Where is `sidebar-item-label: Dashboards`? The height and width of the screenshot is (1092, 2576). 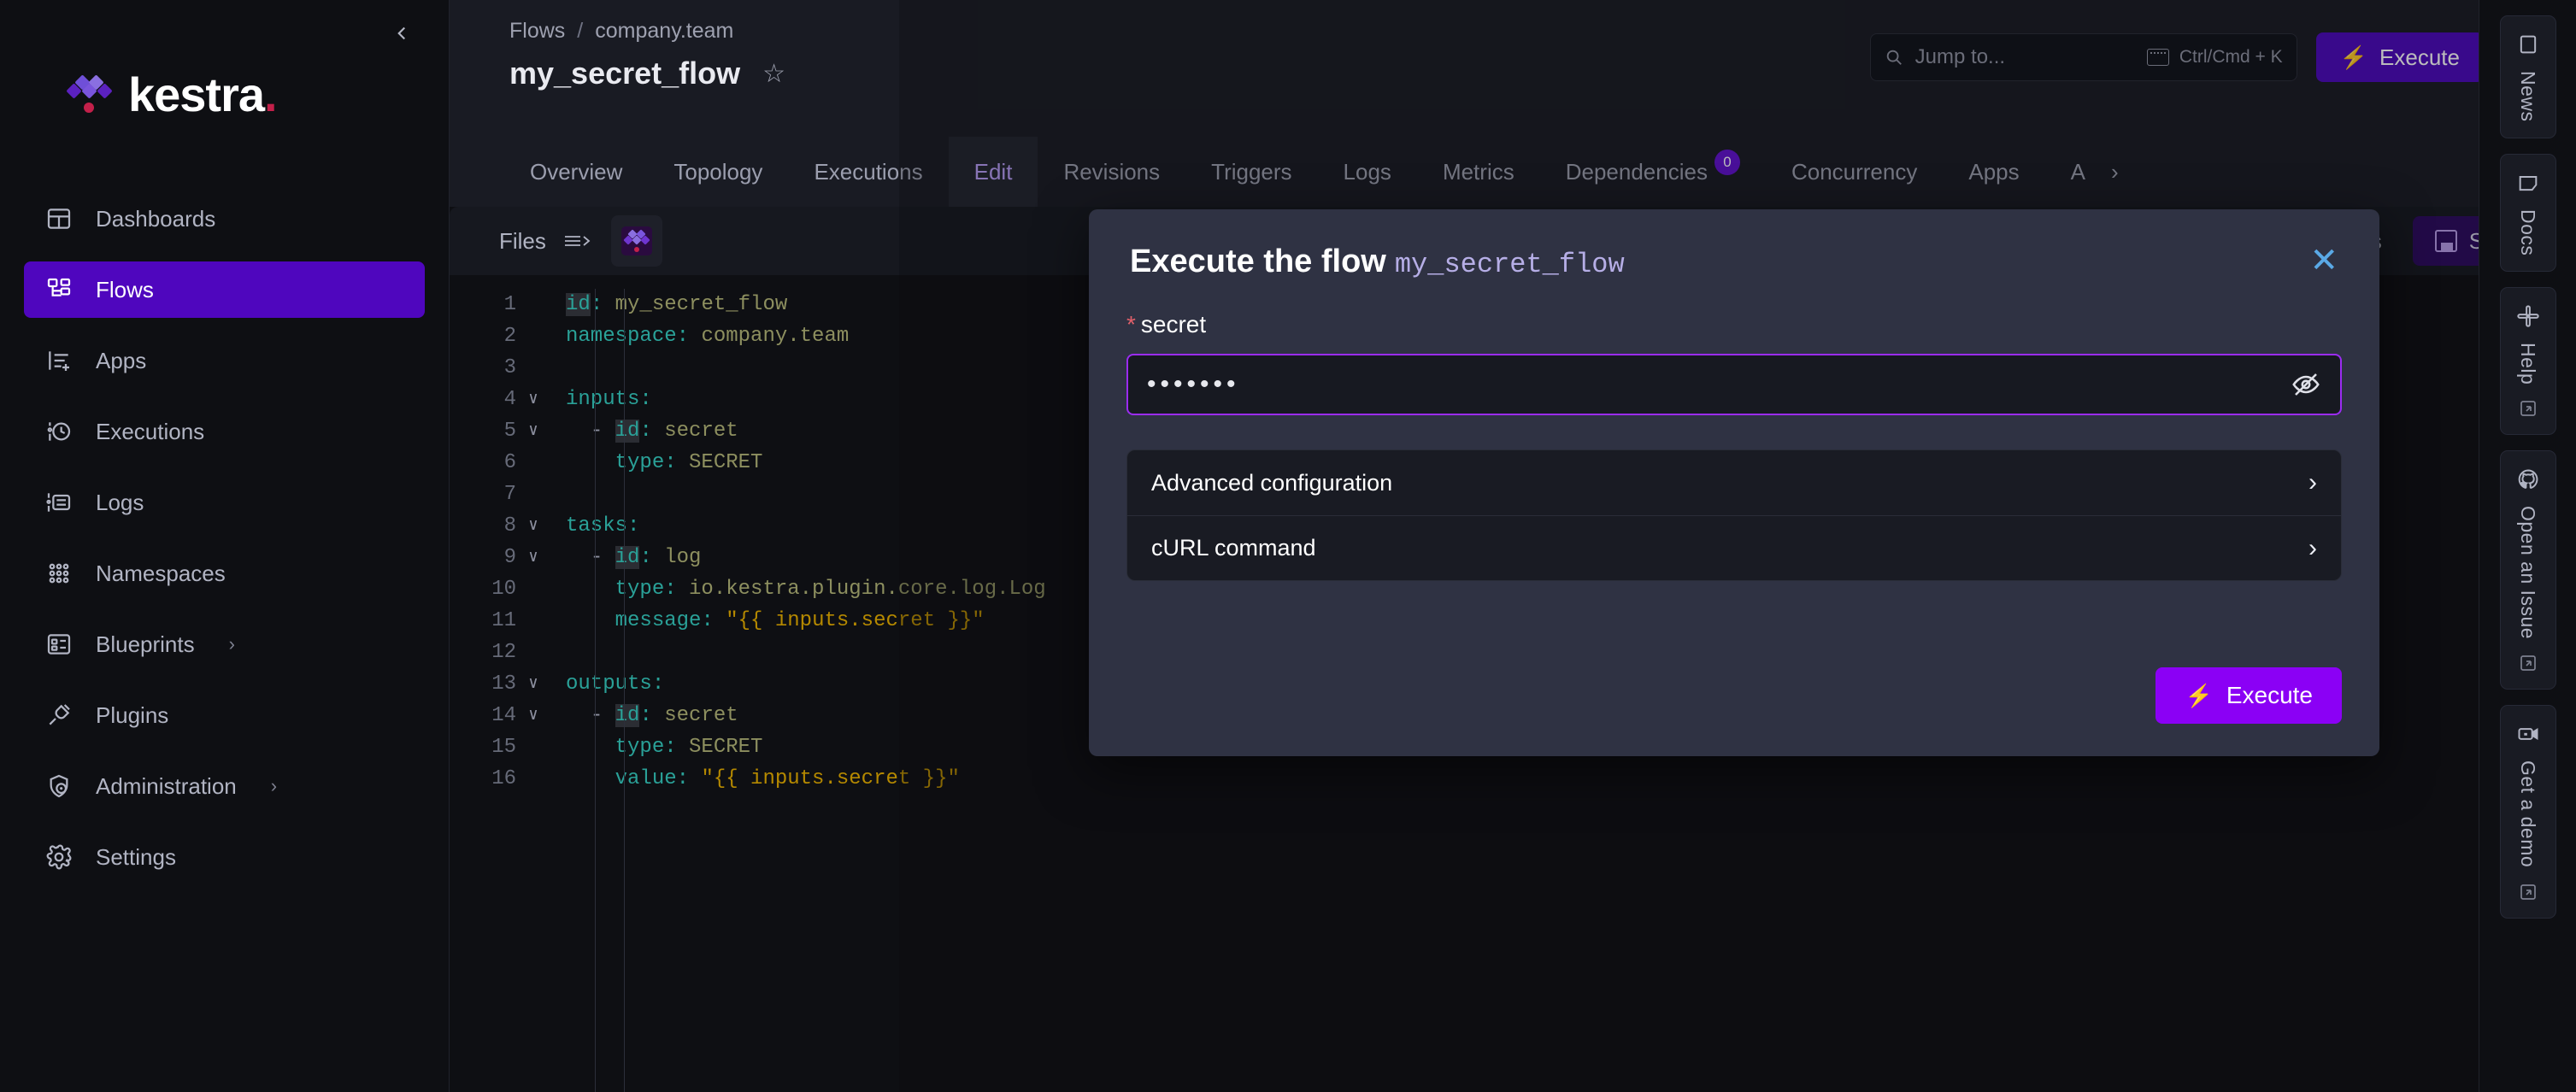
sidebar-item-label: Dashboards is located at coordinates (156, 219).